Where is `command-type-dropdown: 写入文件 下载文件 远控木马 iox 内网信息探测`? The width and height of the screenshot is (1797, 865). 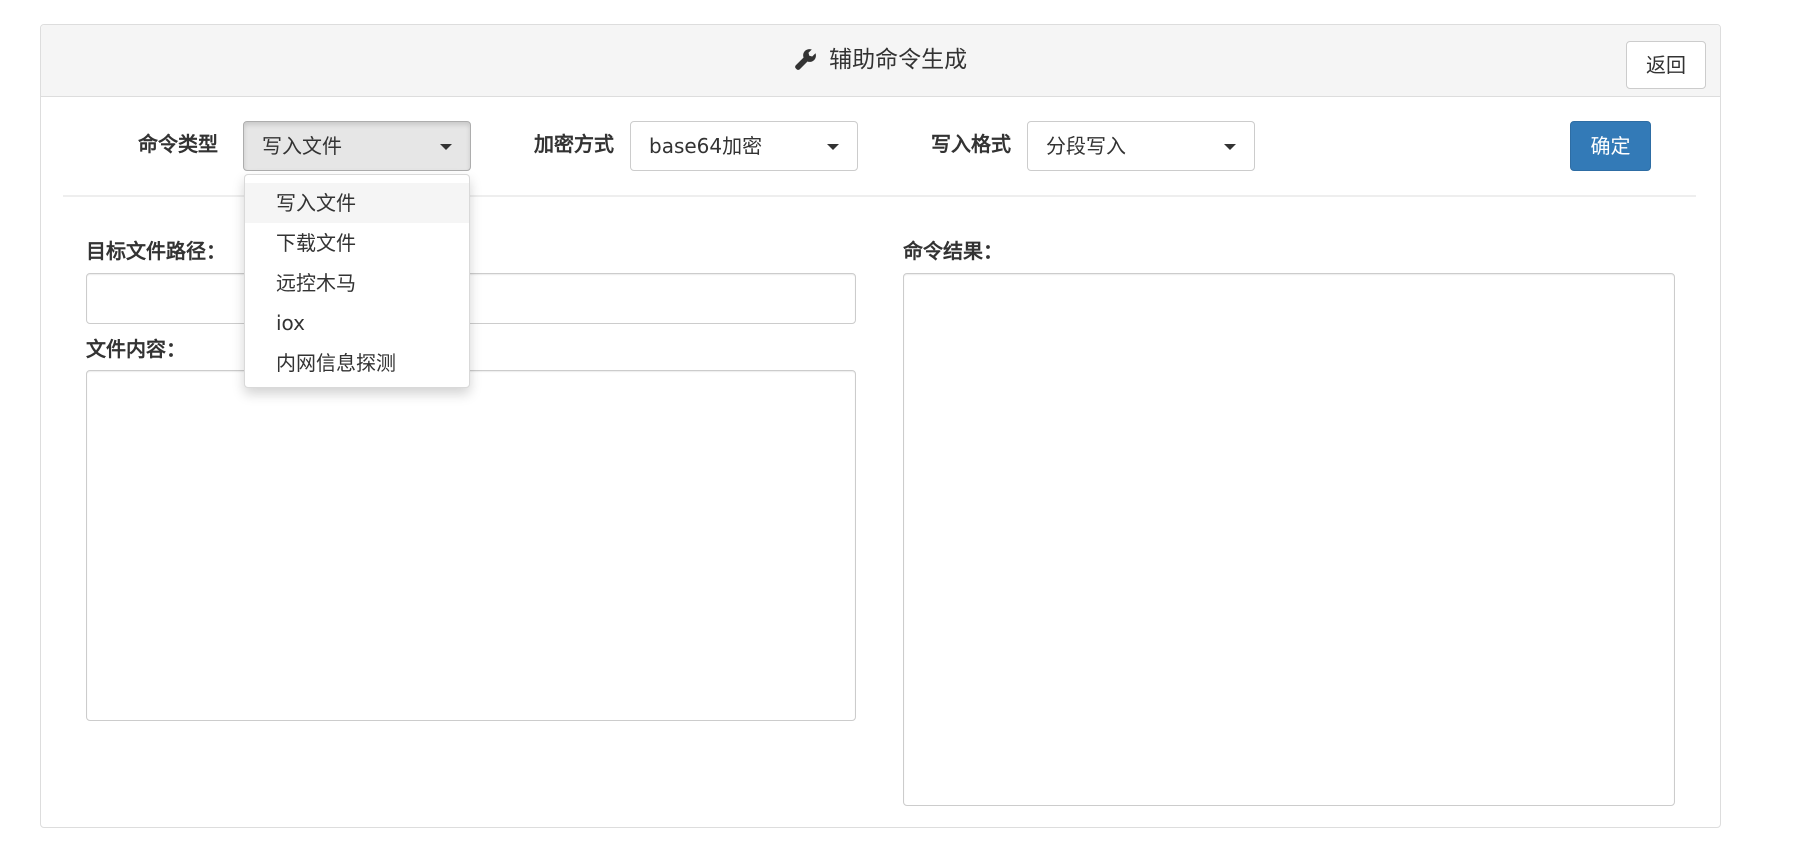 command-type-dropdown: 写入文件 下载文件 远控木马 iox 内网信息探测 is located at coordinates (357, 281).